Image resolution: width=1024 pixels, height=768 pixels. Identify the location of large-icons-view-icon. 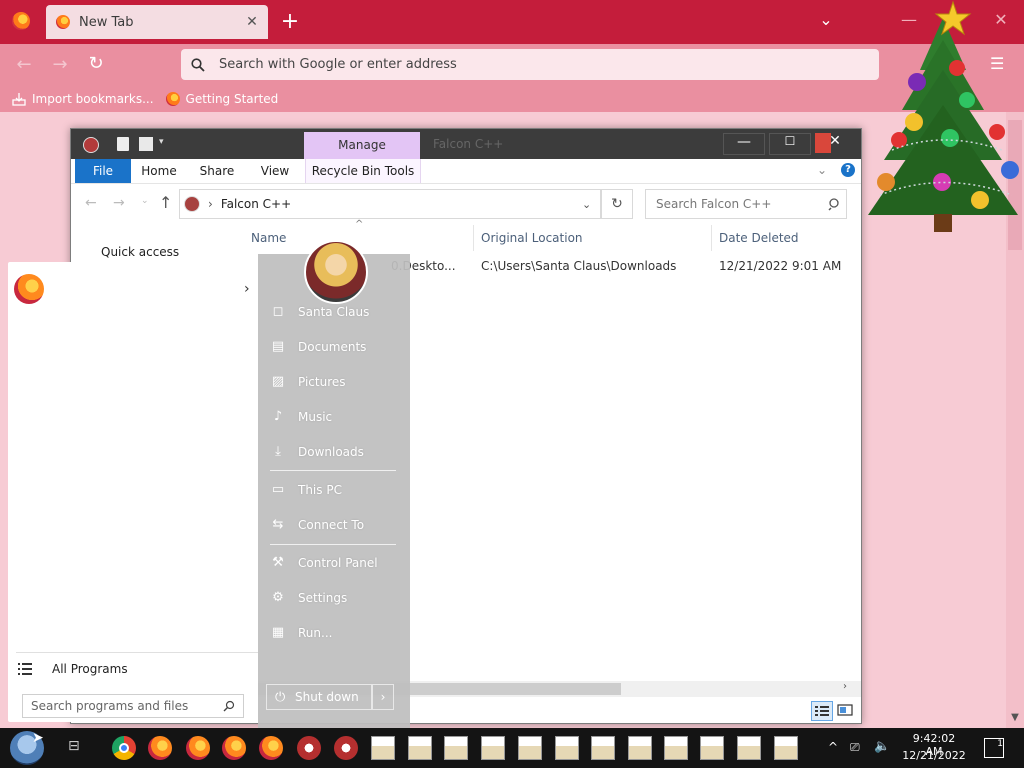
(845, 710).